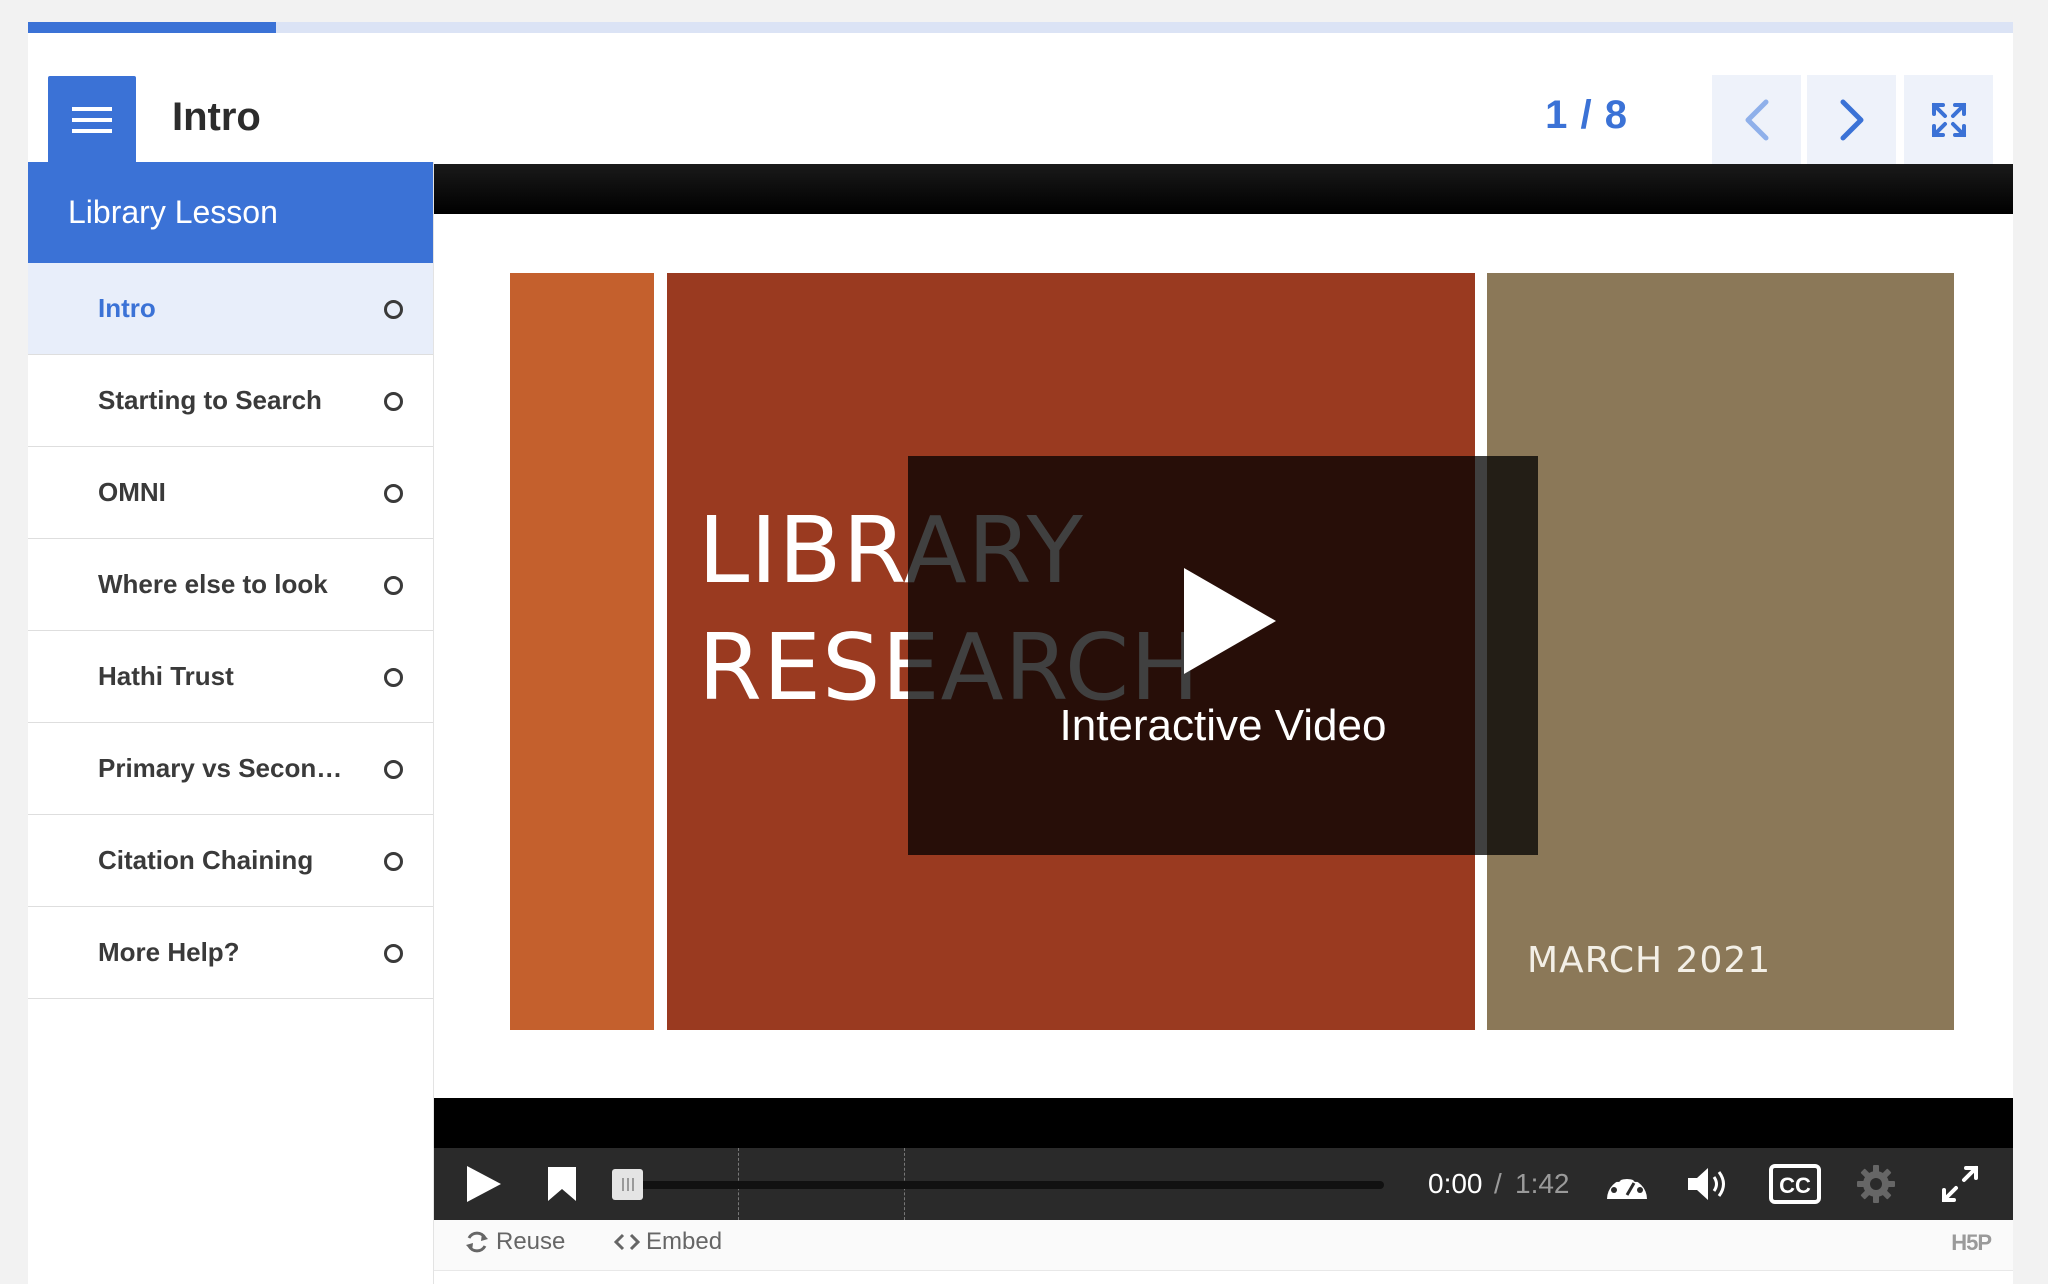  I want to click on chapter-progress-fill, so click(152, 27).